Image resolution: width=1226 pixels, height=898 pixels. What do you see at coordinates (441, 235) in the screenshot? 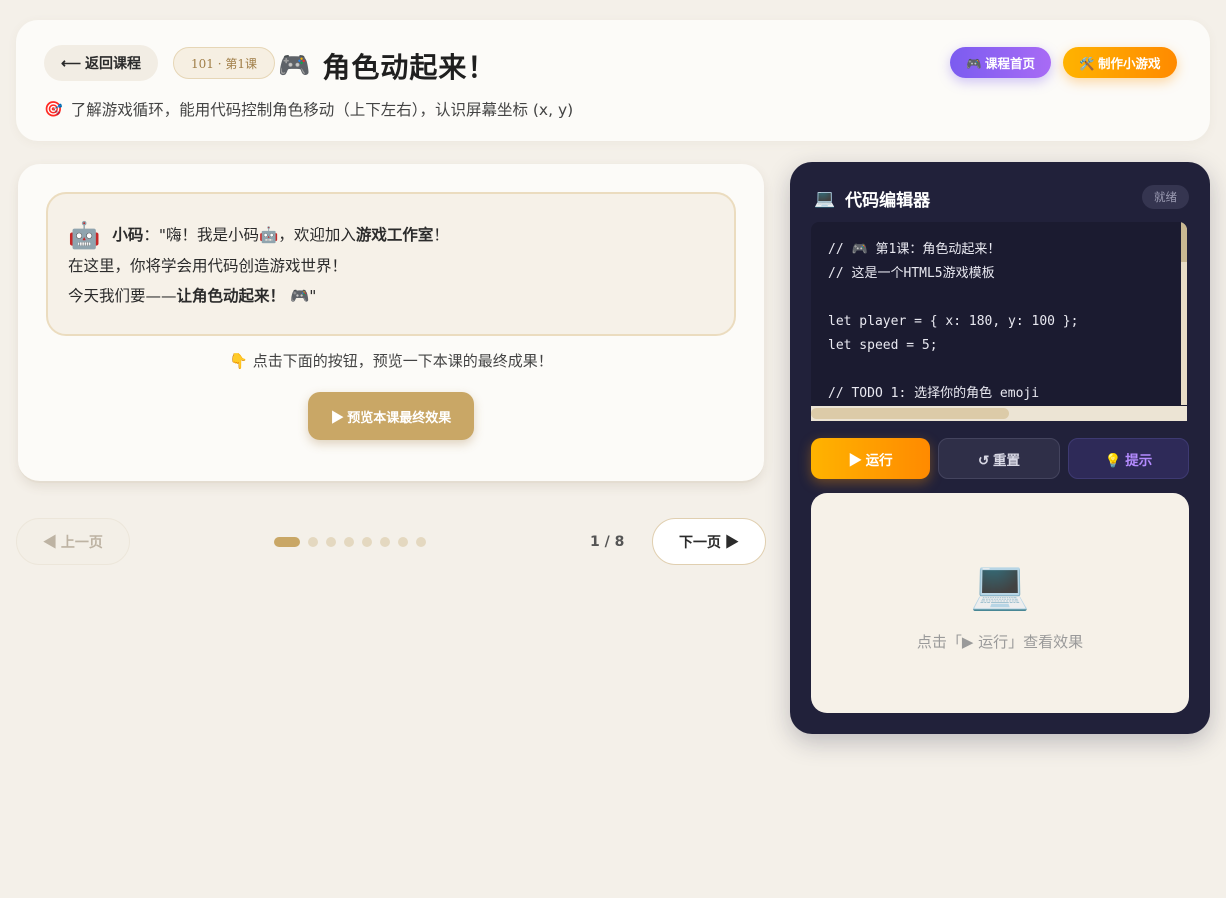
I see `speech-text: ！` at bounding box center [441, 235].